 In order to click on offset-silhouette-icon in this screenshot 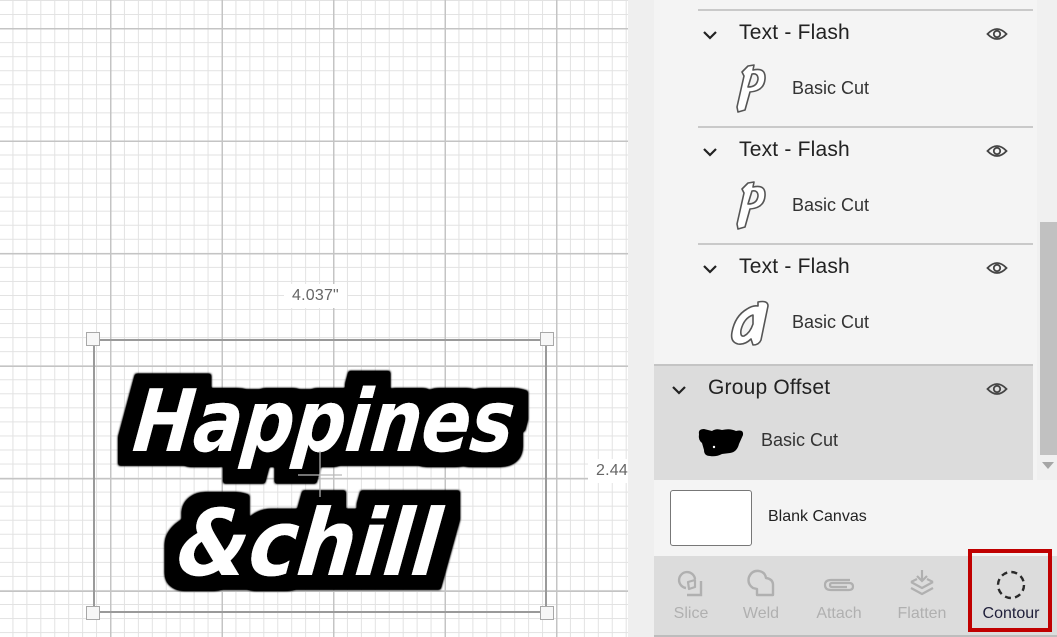, I will do `click(721, 443)`.